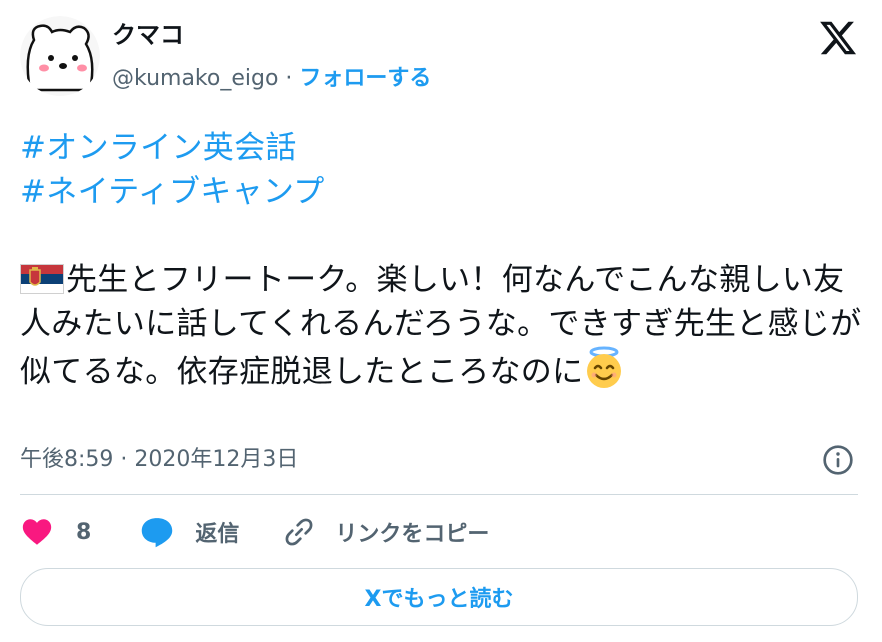 The height and width of the screenshot is (642, 882). I want to click on like-button: 8, so click(55, 532).